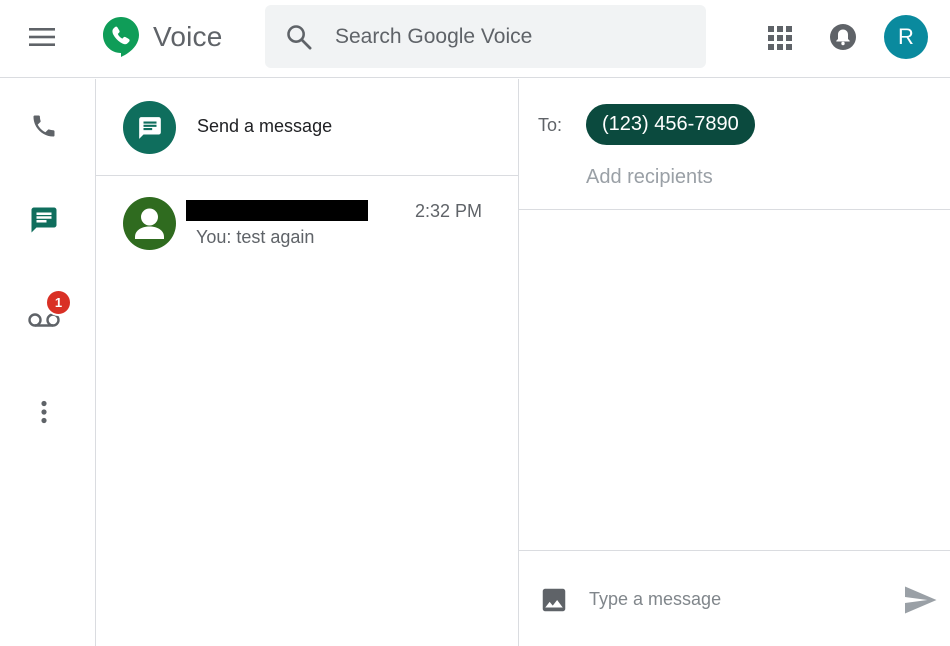 This screenshot has height=646, width=950. What do you see at coordinates (554, 600) in the screenshot?
I see `image-icon` at bounding box center [554, 600].